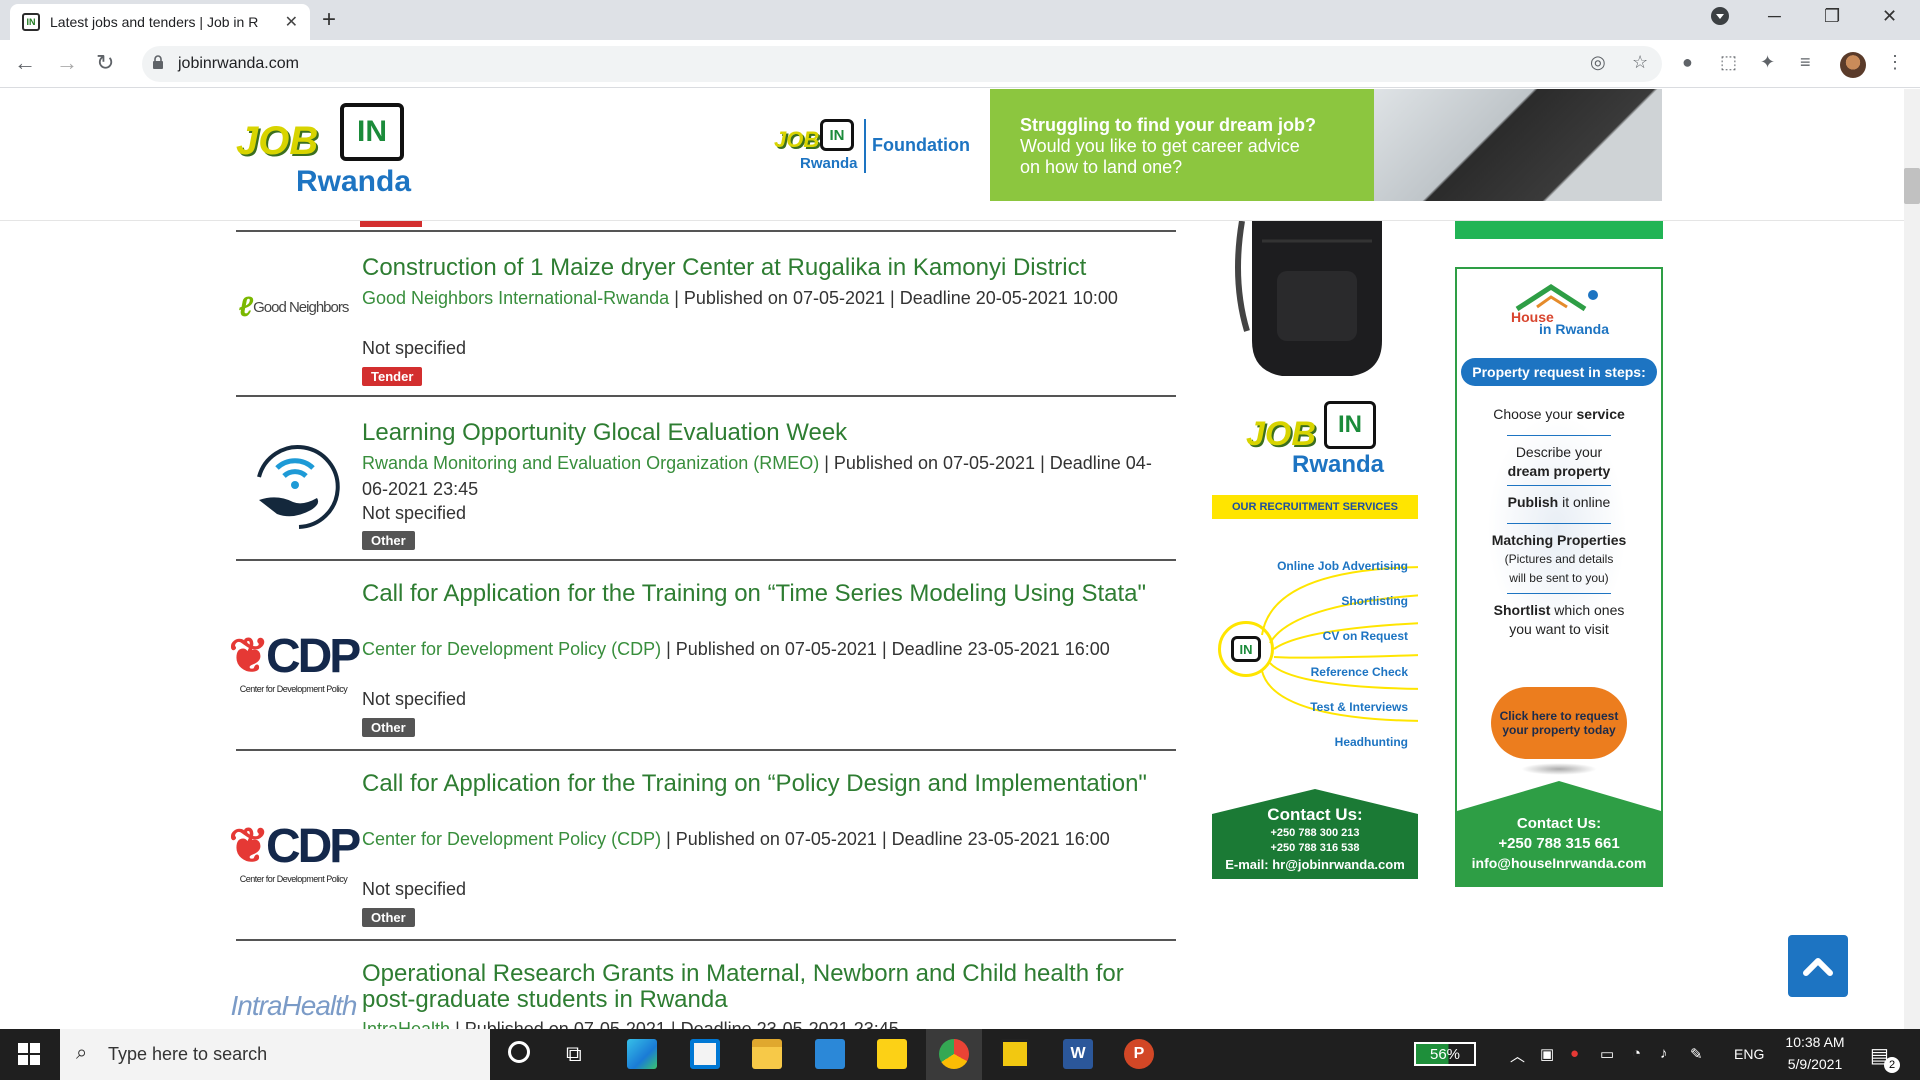  I want to click on close-tab-icon: ✕, so click(291, 22).